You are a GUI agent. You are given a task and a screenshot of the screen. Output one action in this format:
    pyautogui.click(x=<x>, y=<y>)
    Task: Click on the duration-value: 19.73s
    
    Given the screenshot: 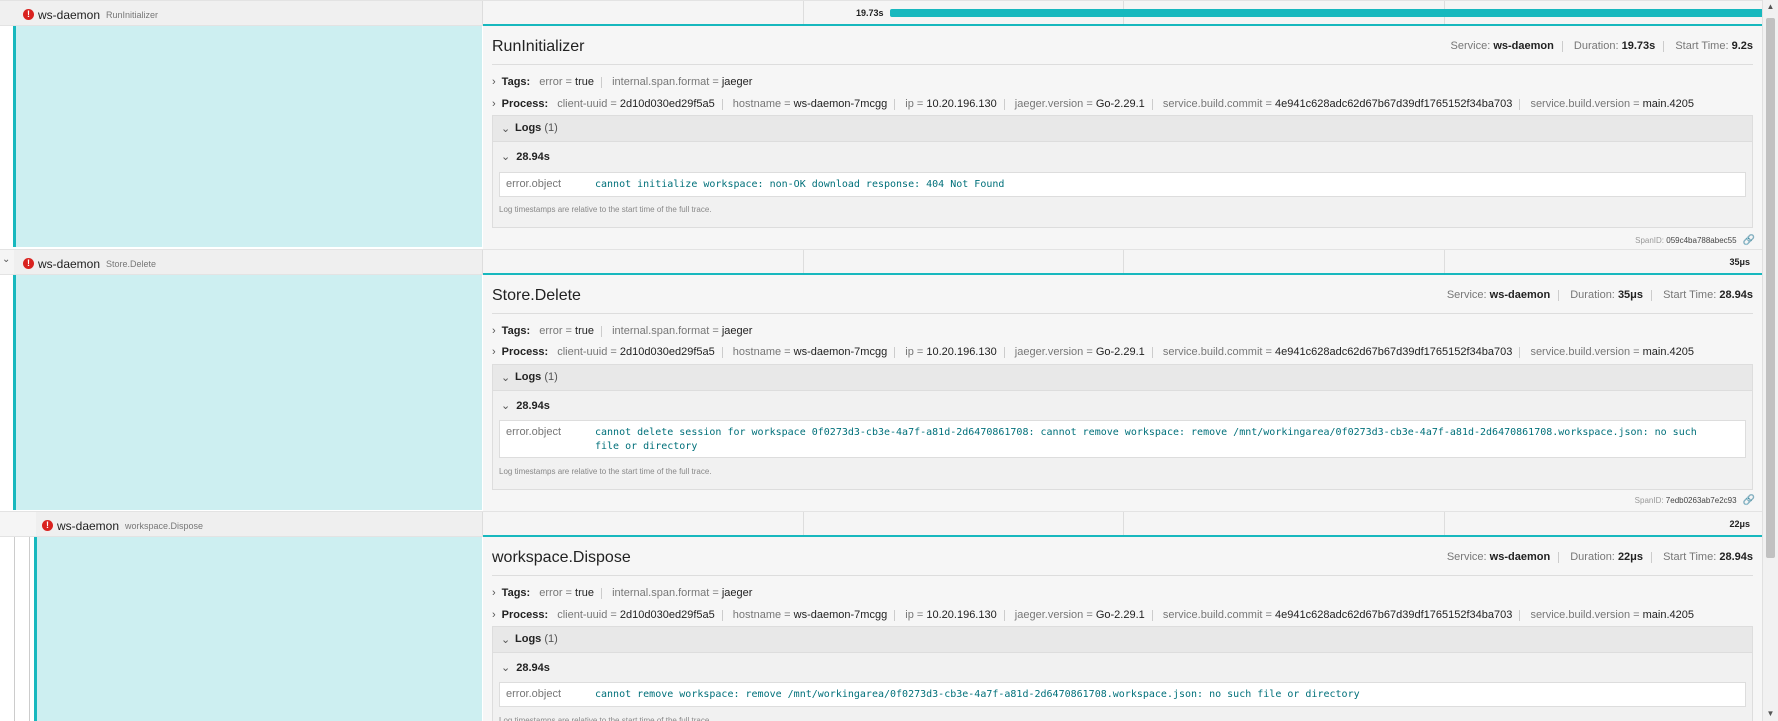 What is the action you would take?
    pyautogui.click(x=1638, y=46)
    